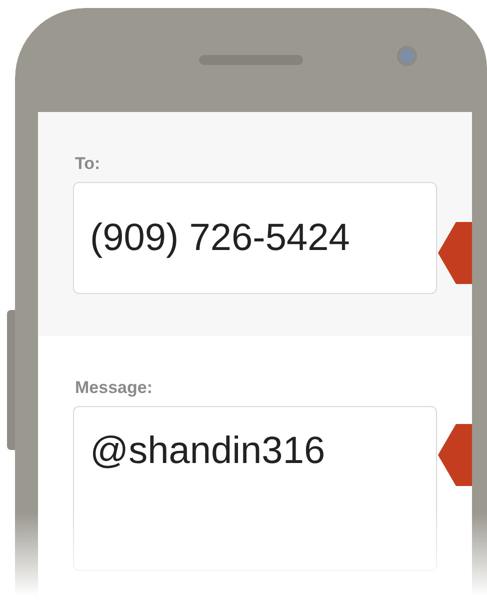 The height and width of the screenshot is (602, 487). What do you see at coordinates (113, 388) in the screenshot?
I see `field-label: Message:` at bounding box center [113, 388].